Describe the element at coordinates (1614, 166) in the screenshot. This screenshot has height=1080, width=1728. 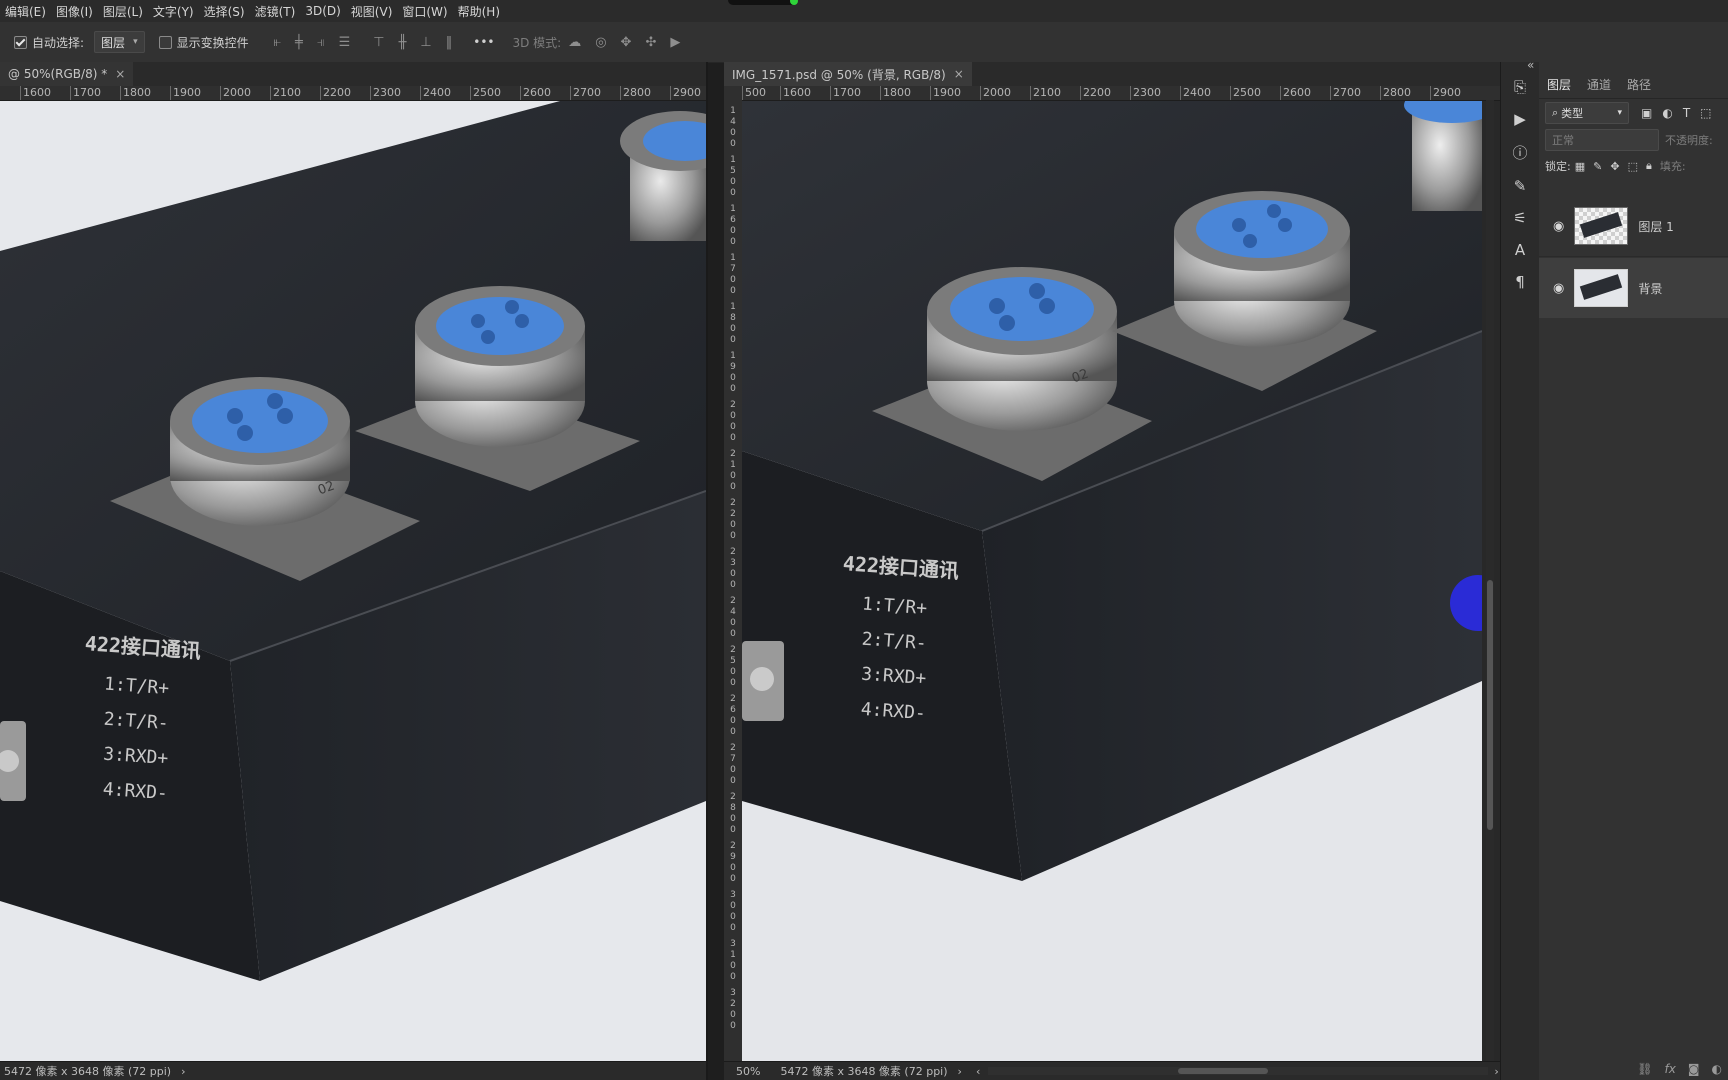
I see `lock-position-icon: ✥` at that location.